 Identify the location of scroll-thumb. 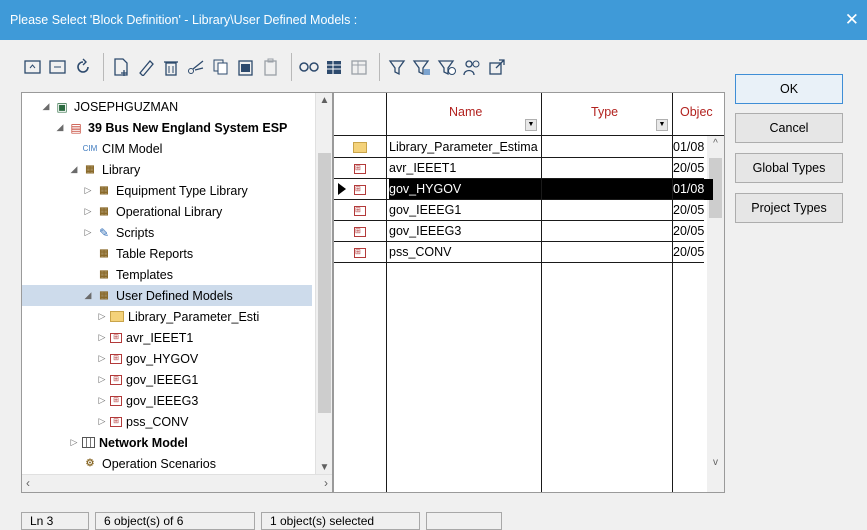
(324, 283).